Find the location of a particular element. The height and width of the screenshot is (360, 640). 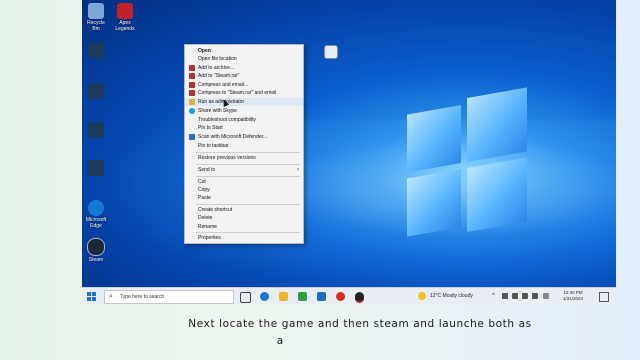

shield-icon is located at coordinates (192, 102).